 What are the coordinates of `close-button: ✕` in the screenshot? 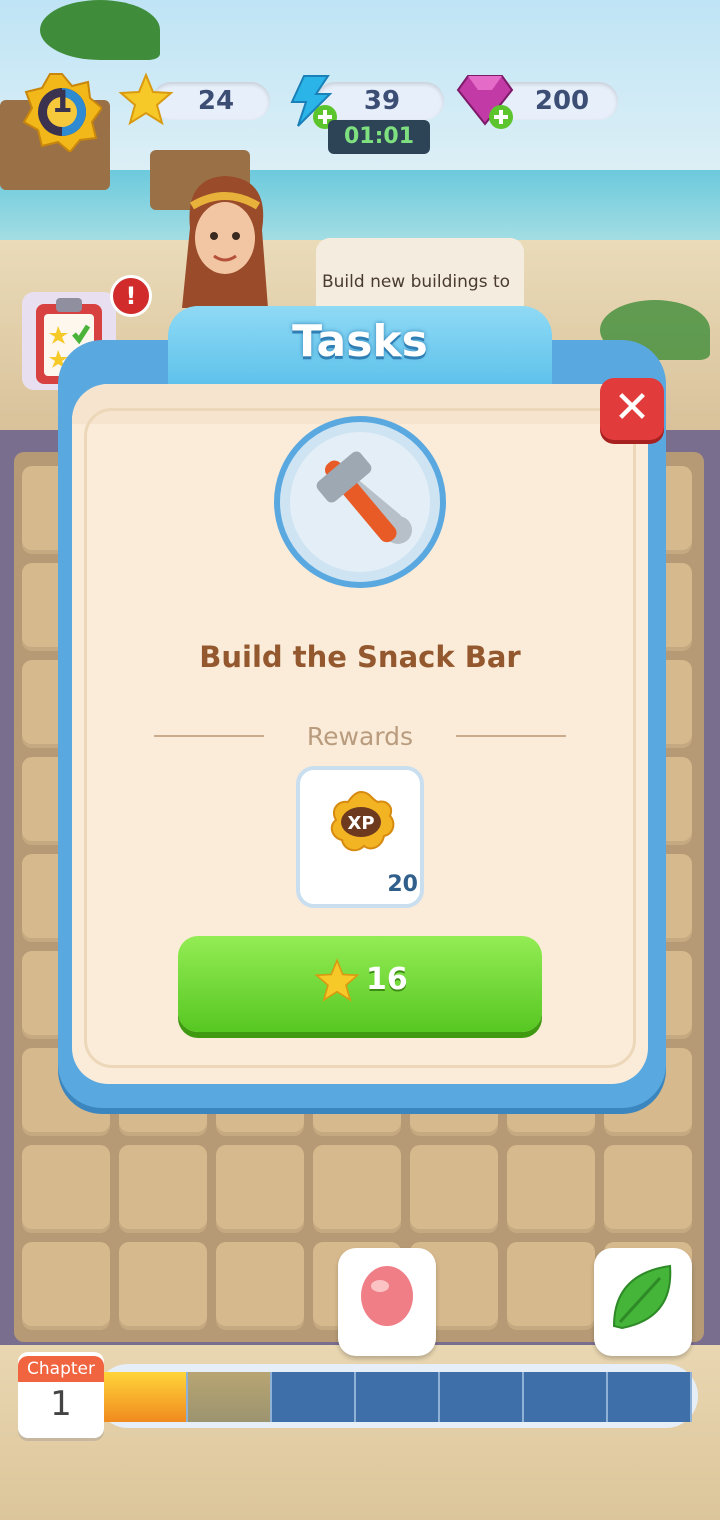 It's located at (632, 409).